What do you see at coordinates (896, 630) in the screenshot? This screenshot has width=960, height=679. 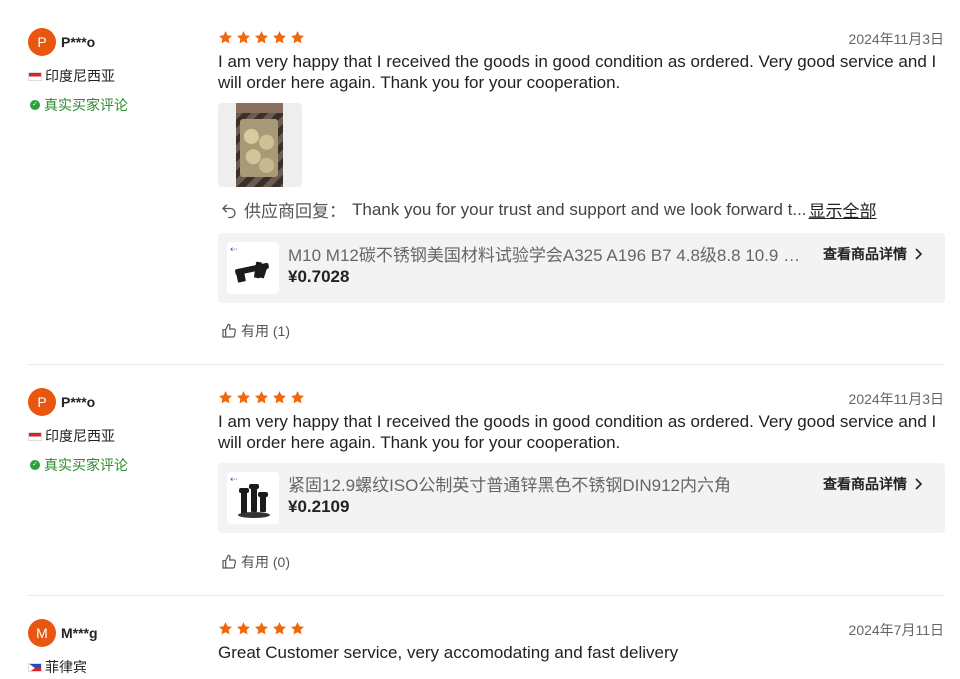 I see `review-date: 2024年7月11日` at bounding box center [896, 630].